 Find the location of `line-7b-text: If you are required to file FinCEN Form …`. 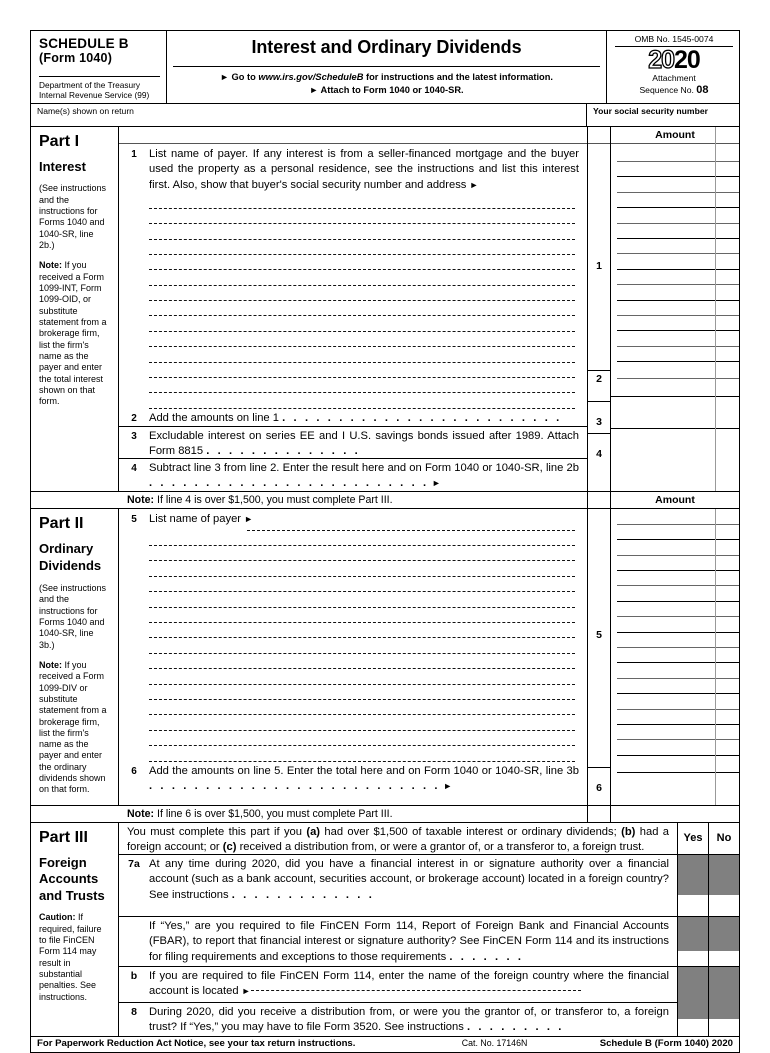

line-7b-text: If you are required to file FinCEN Form … is located at coordinates (409, 983).